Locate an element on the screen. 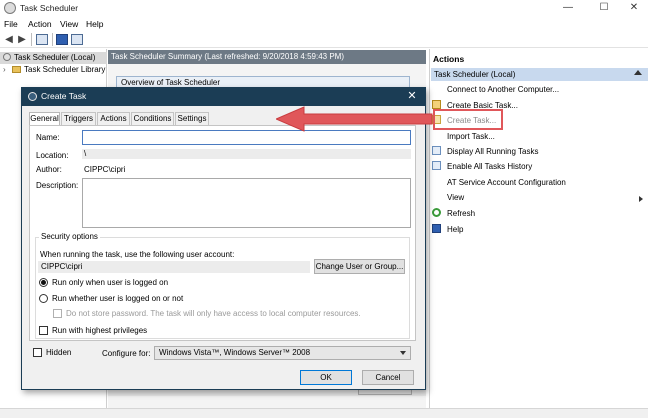 Image resolution: width=648 pixels, height=418 pixels. tab-triggers: Triggers is located at coordinates (78, 118).